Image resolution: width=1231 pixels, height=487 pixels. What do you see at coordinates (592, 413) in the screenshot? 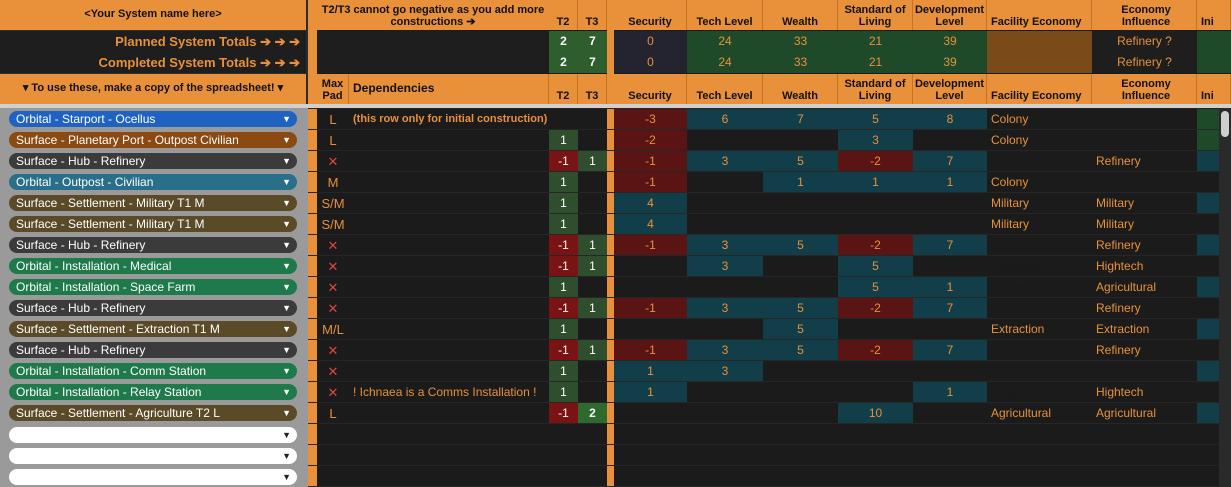
I see `t3-value: 2` at bounding box center [592, 413].